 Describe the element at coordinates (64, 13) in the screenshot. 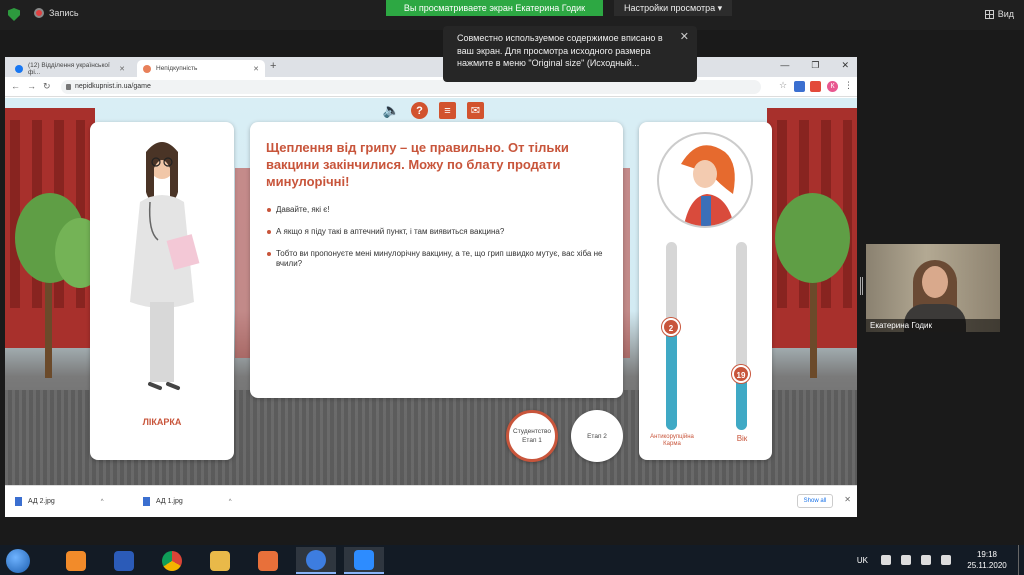

I see `recording-label: Запись` at that location.